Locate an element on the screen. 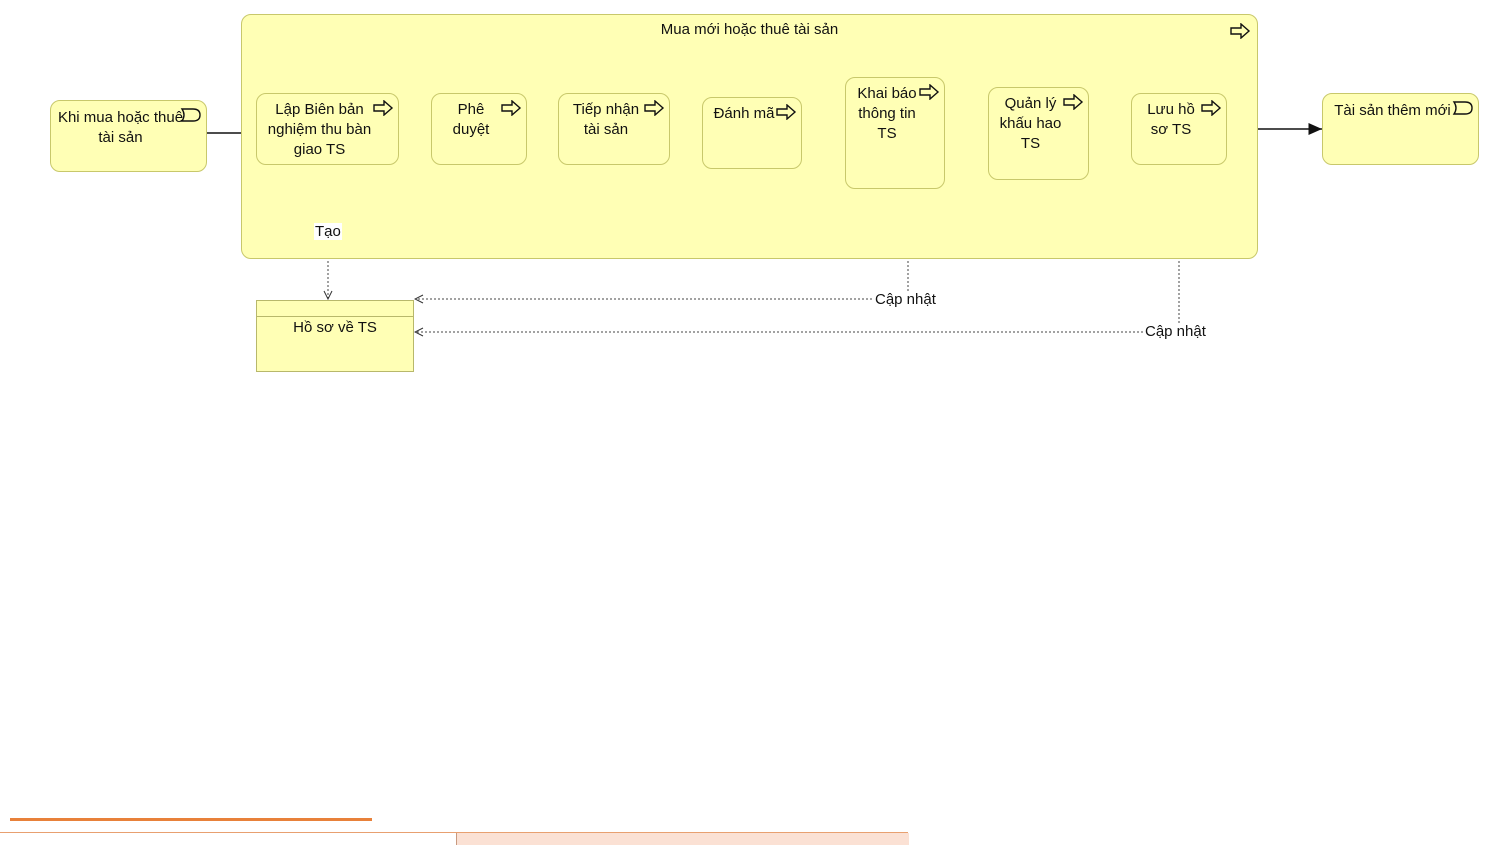  container-title: Mua mới hoặc thuê tài sản is located at coordinates (749, 29).